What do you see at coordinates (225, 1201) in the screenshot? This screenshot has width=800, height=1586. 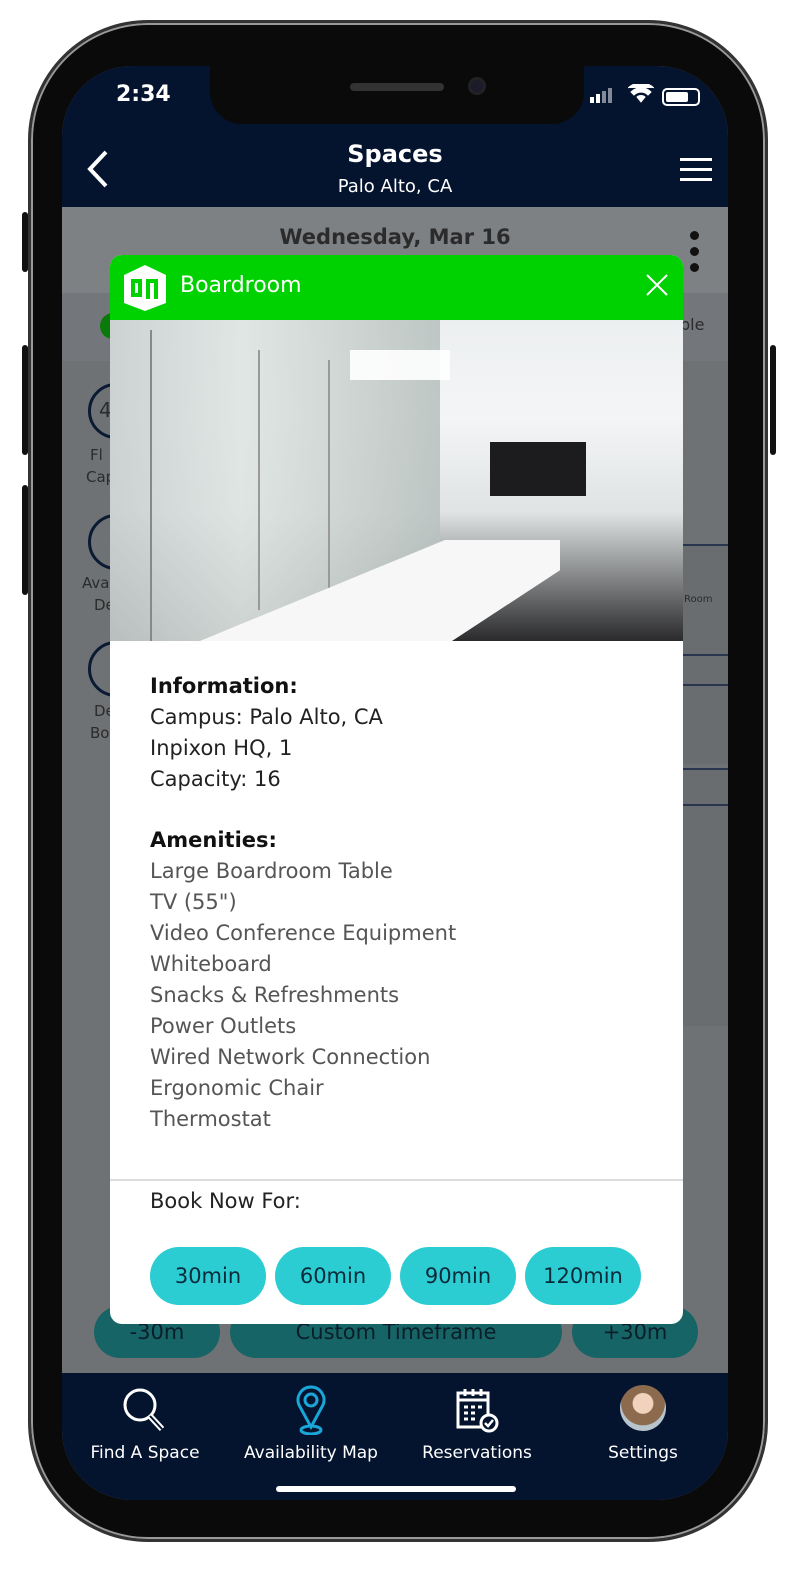 I see `book-now-label: Book Now For:` at bounding box center [225, 1201].